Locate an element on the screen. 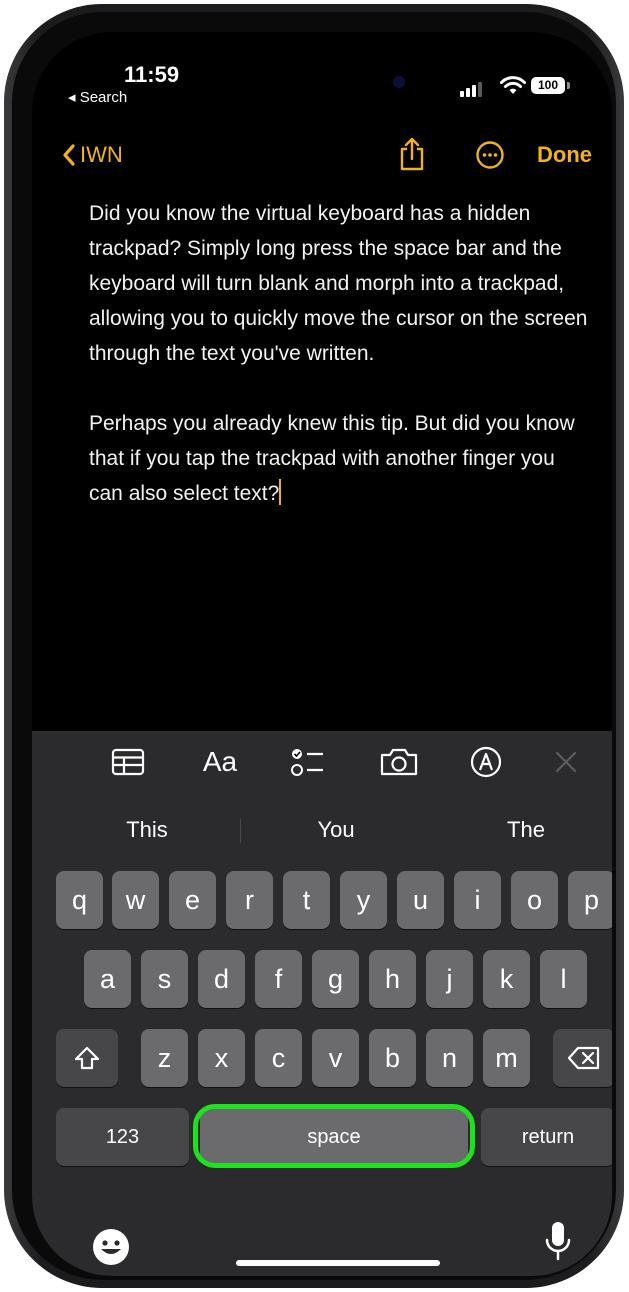 The width and height of the screenshot is (629, 1292). key-b: b is located at coordinates (392, 1058).